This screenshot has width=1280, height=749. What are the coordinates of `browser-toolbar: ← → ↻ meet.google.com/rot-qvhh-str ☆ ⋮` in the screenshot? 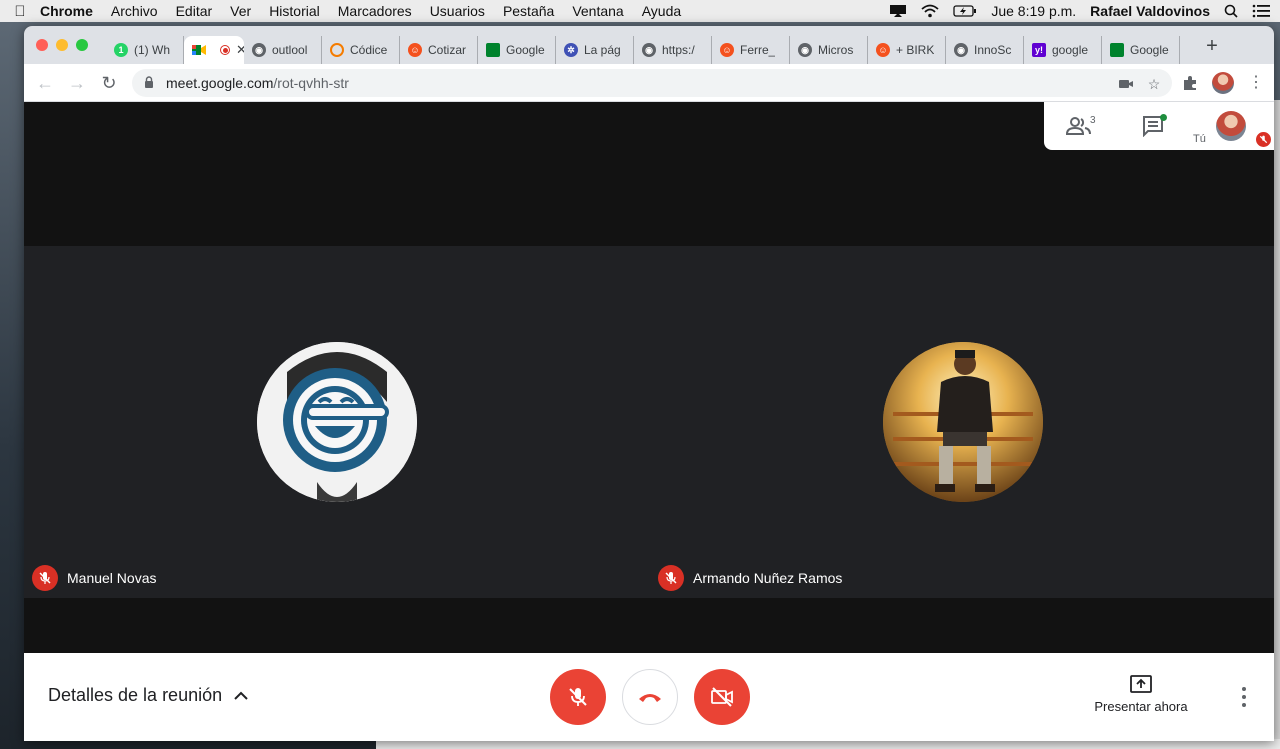 It's located at (649, 83).